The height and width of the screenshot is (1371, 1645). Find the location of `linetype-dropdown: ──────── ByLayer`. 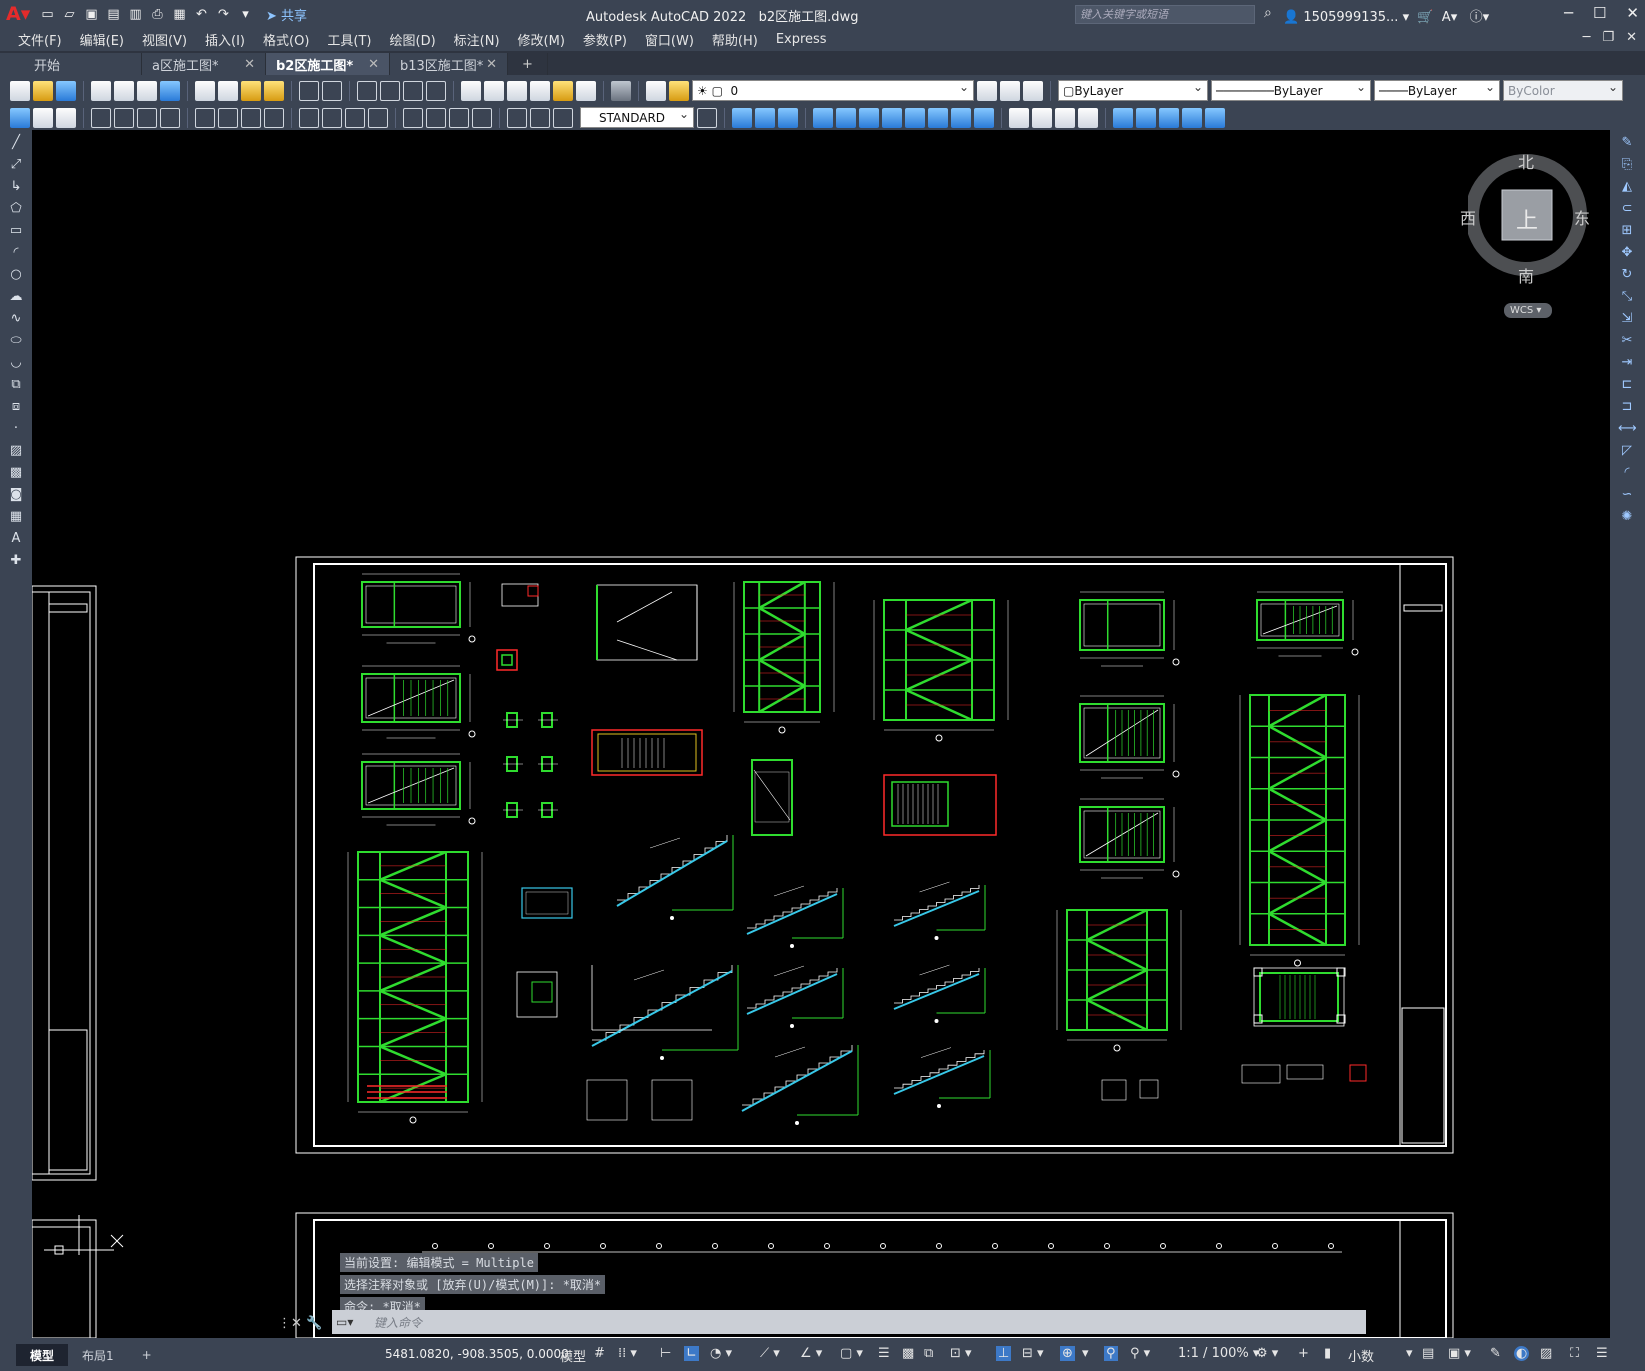

linetype-dropdown: ──────── ByLayer is located at coordinates (1291, 90).